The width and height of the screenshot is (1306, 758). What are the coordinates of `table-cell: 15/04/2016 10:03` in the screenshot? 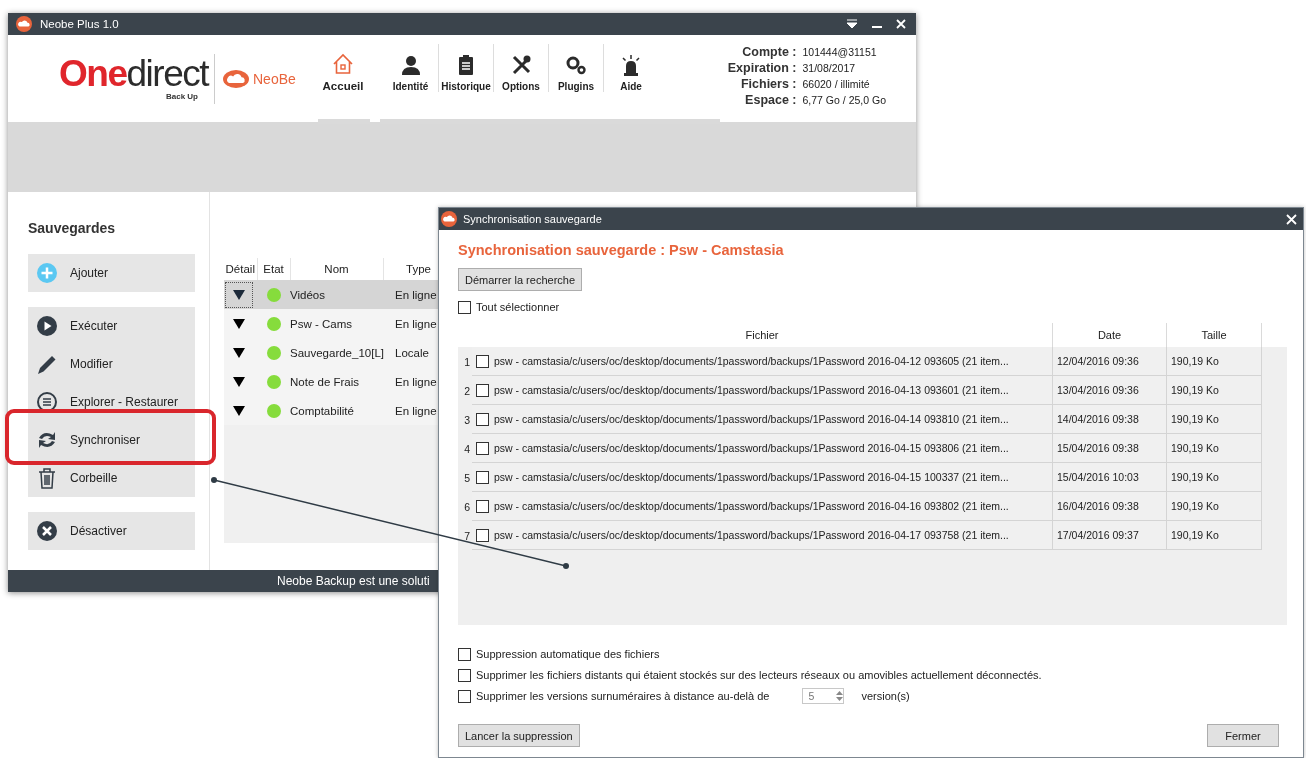 It's located at (1098, 477).